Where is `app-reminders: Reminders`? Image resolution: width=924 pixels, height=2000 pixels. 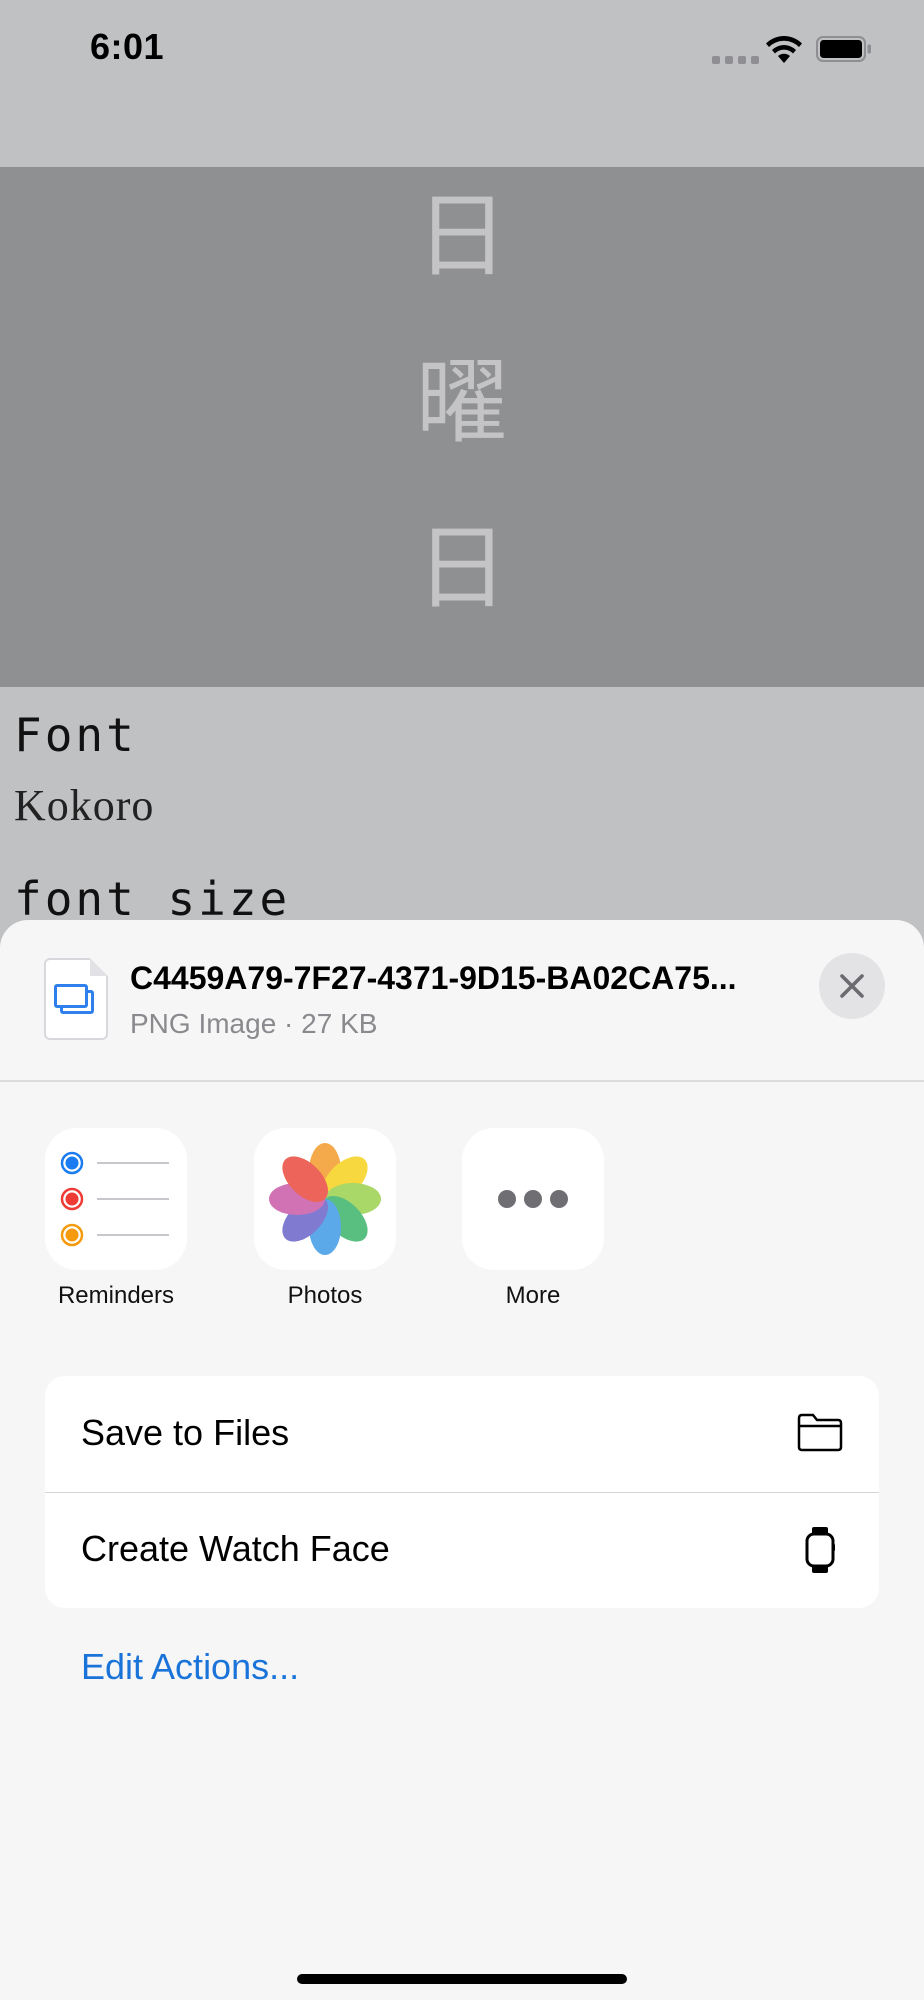 app-reminders: Reminders is located at coordinates (116, 1219).